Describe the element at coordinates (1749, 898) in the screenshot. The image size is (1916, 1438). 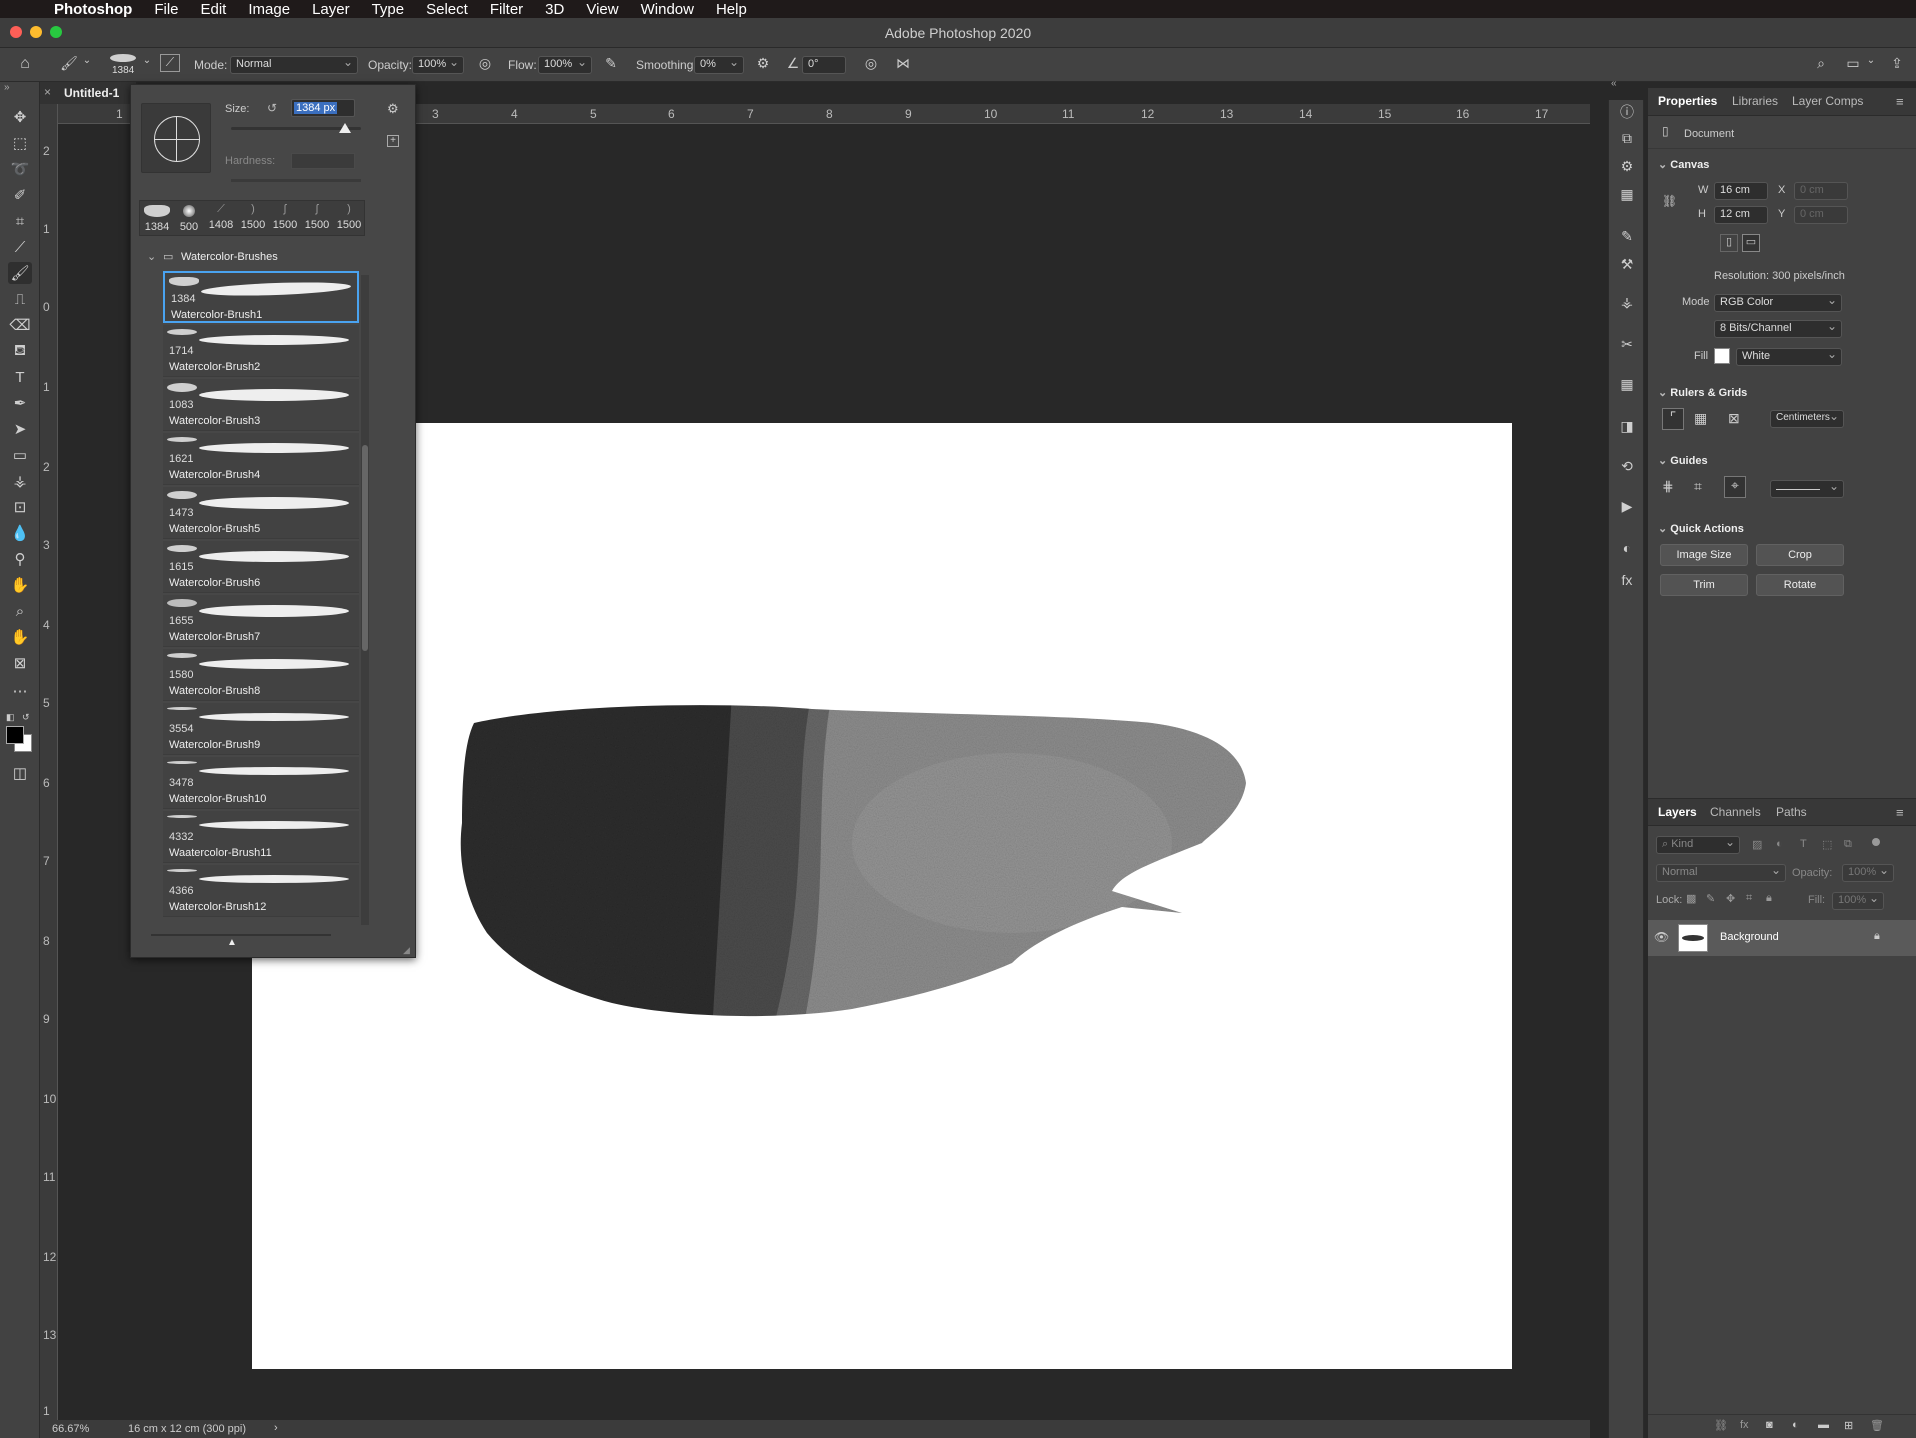
I see `lock-artboard-icon: ⌗` at that location.